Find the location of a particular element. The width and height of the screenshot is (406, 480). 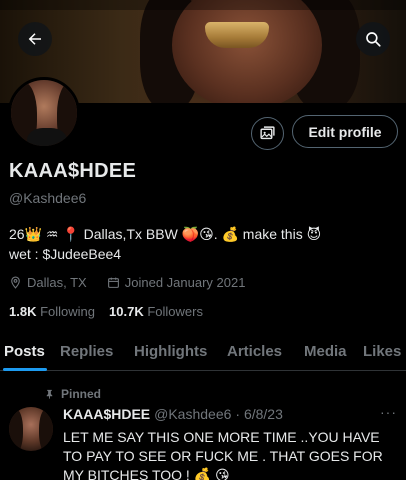

tweet-date: · 6/8/23 is located at coordinates (258, 414).